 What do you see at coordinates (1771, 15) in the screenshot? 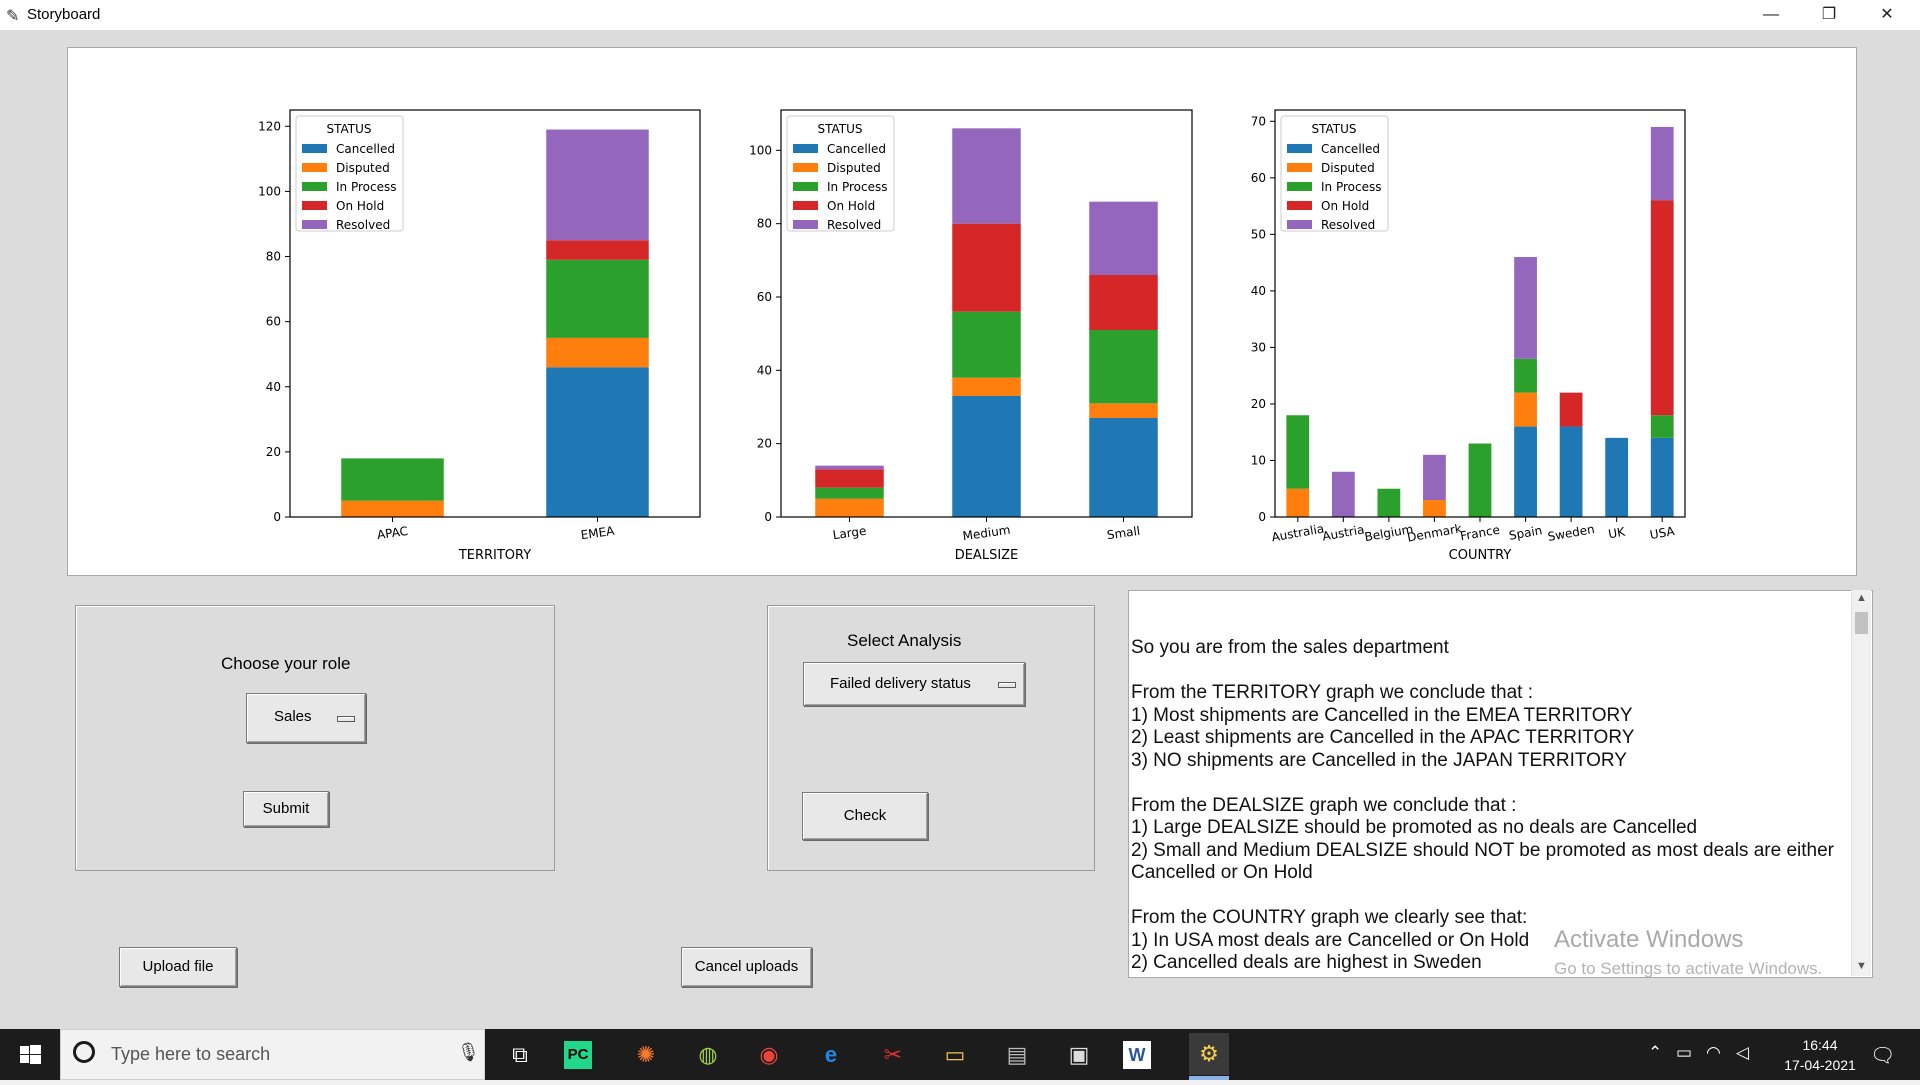
I see `minimize-button: —` at bounding box center [1771, 15].